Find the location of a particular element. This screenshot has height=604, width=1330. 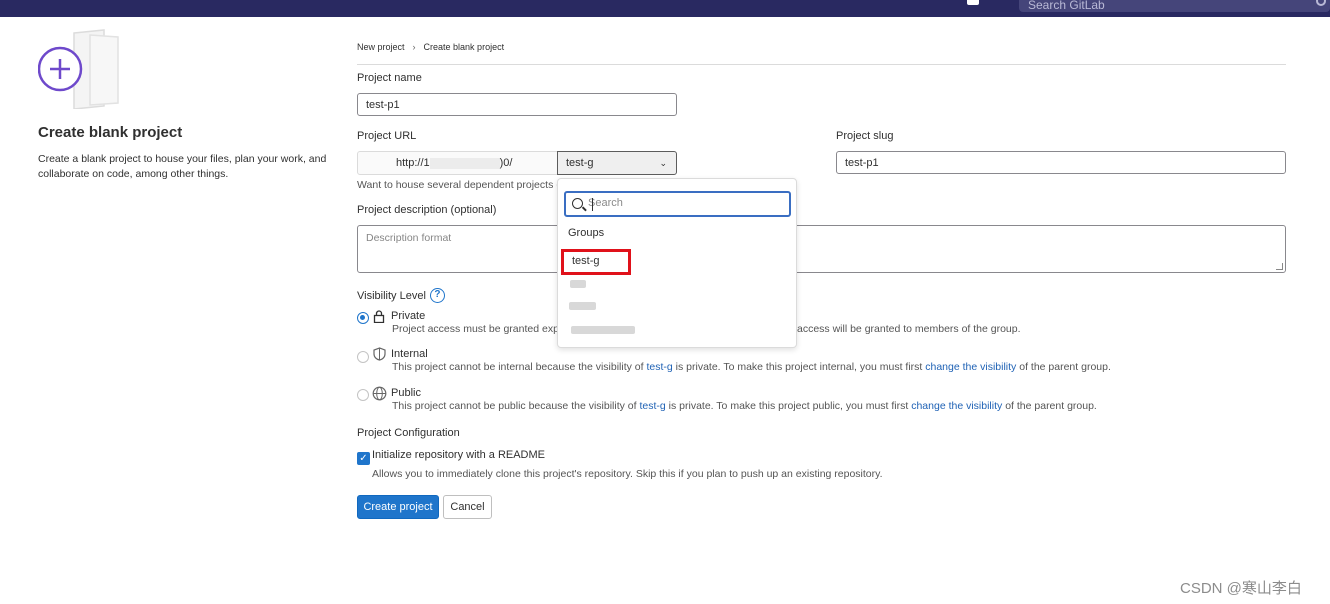

project-slug-label: Project slug is located at coordinates (865, 136).